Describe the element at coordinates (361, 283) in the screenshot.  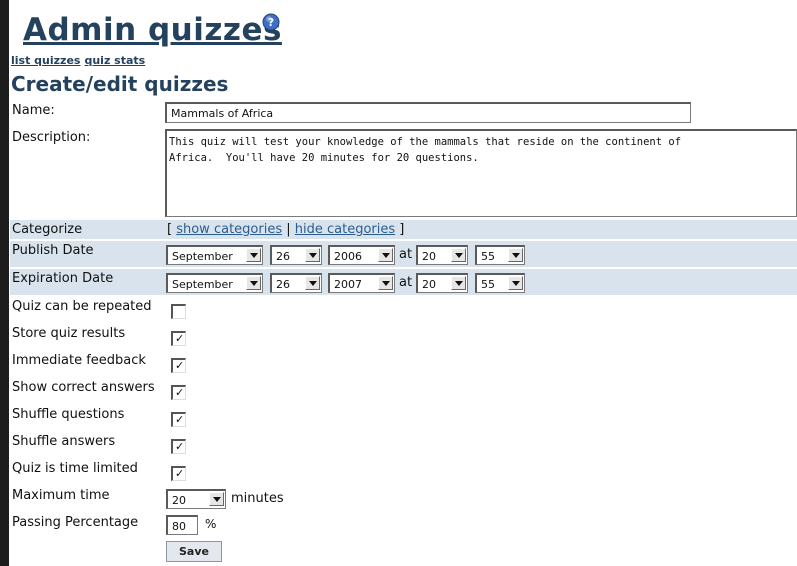
I see `expiration-year-select: 2007` at that location.